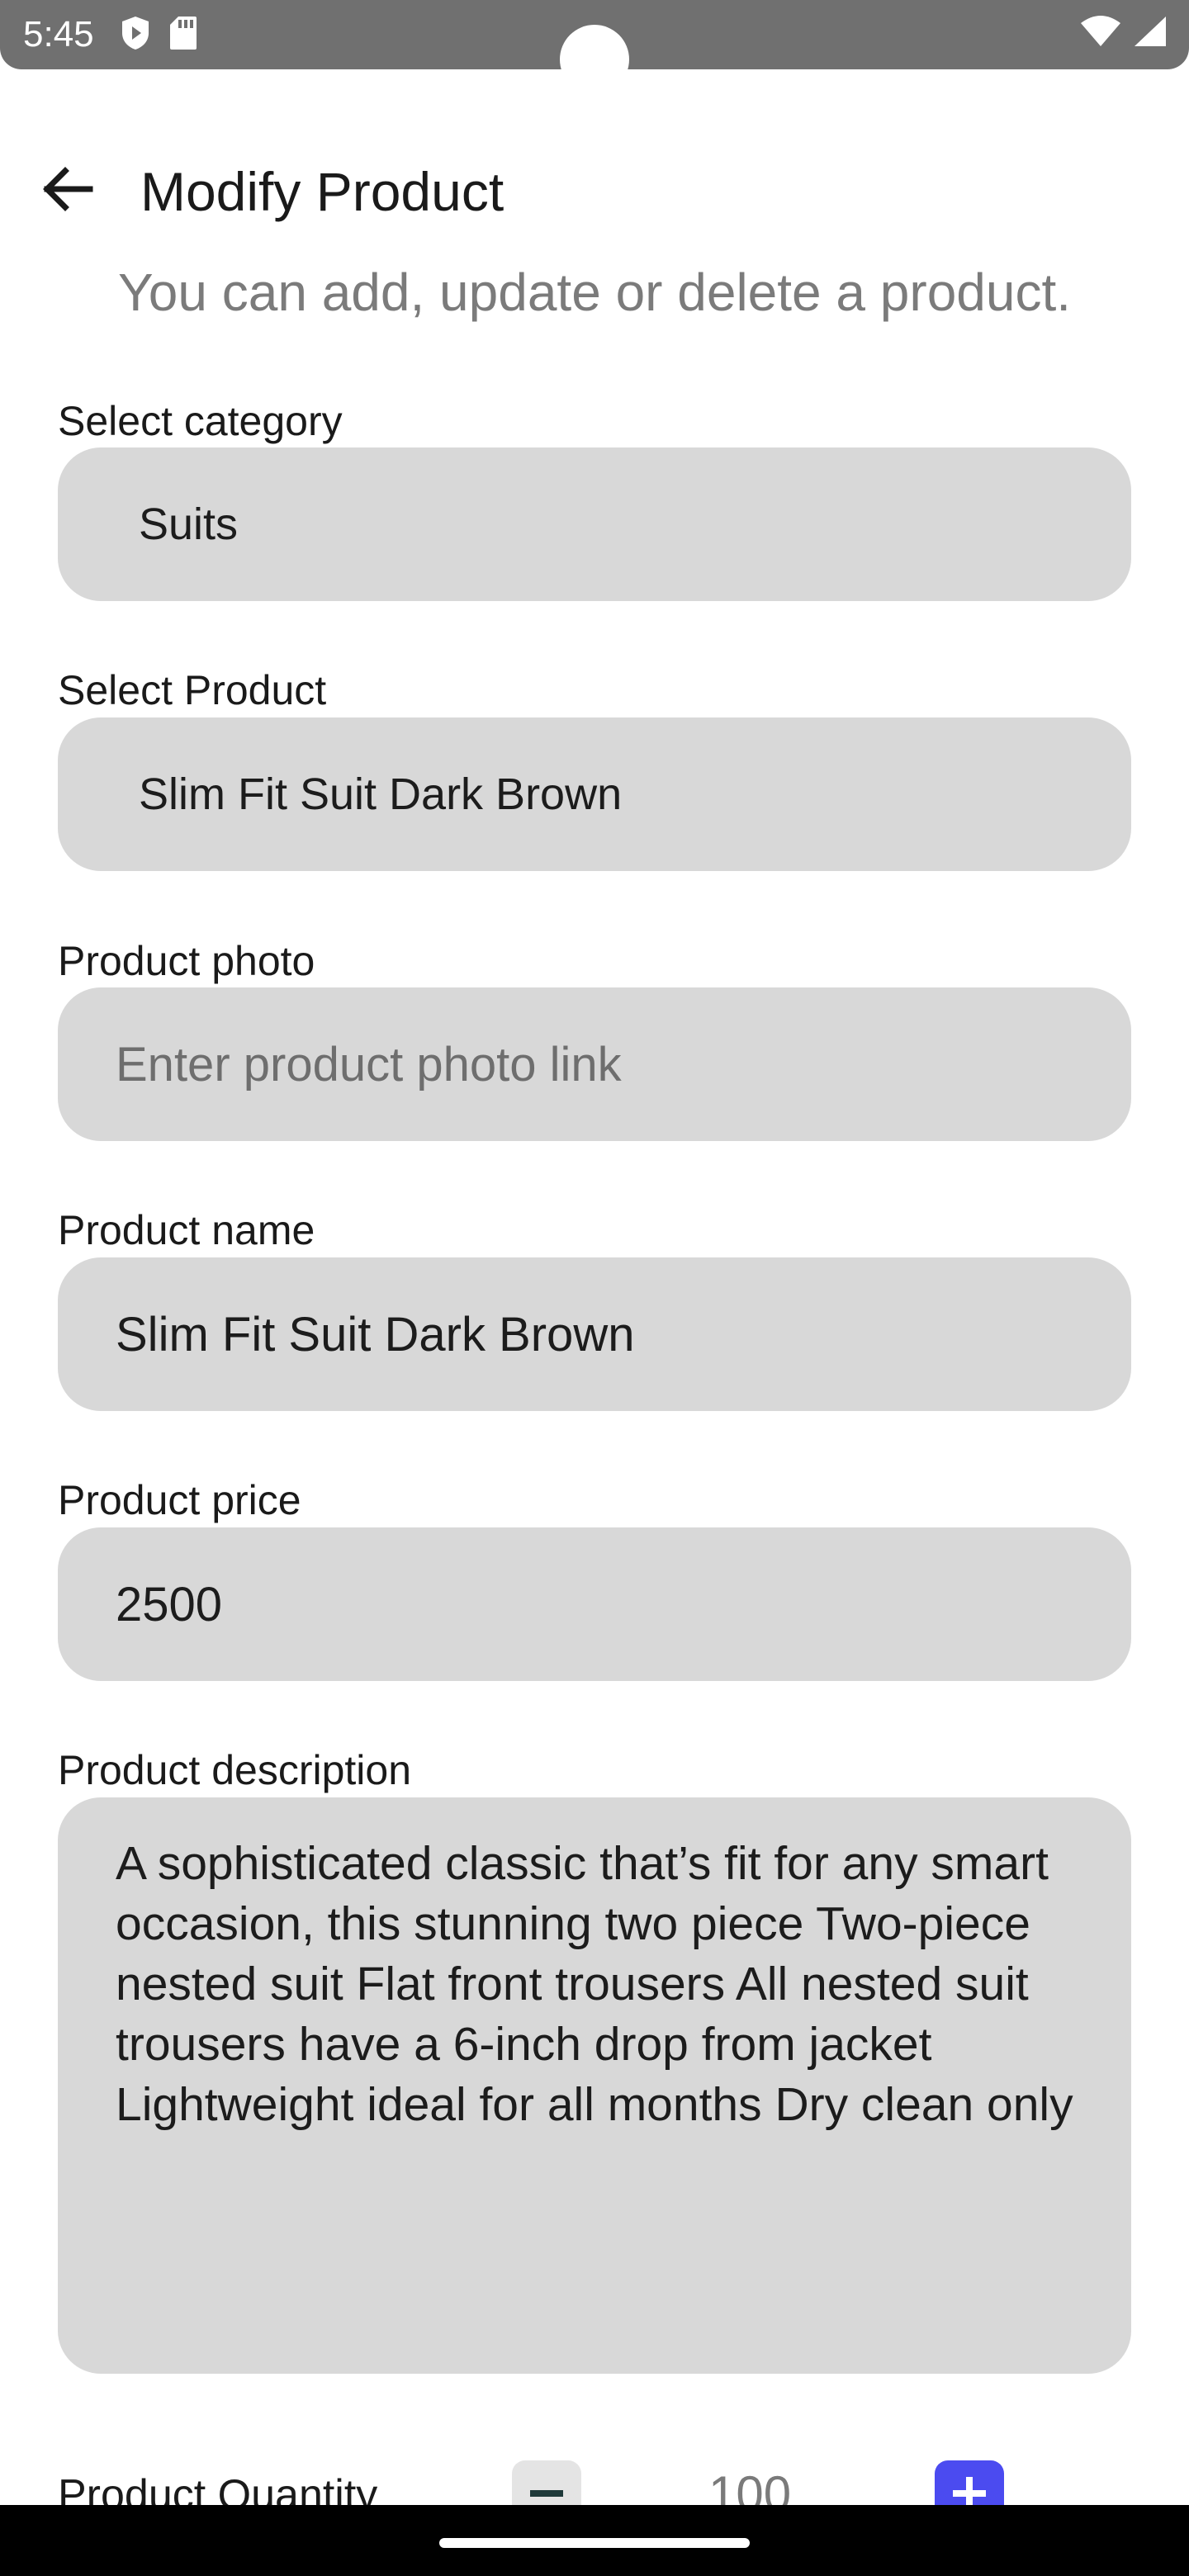  I want to click on navigation-bar, so click(594, 2540).